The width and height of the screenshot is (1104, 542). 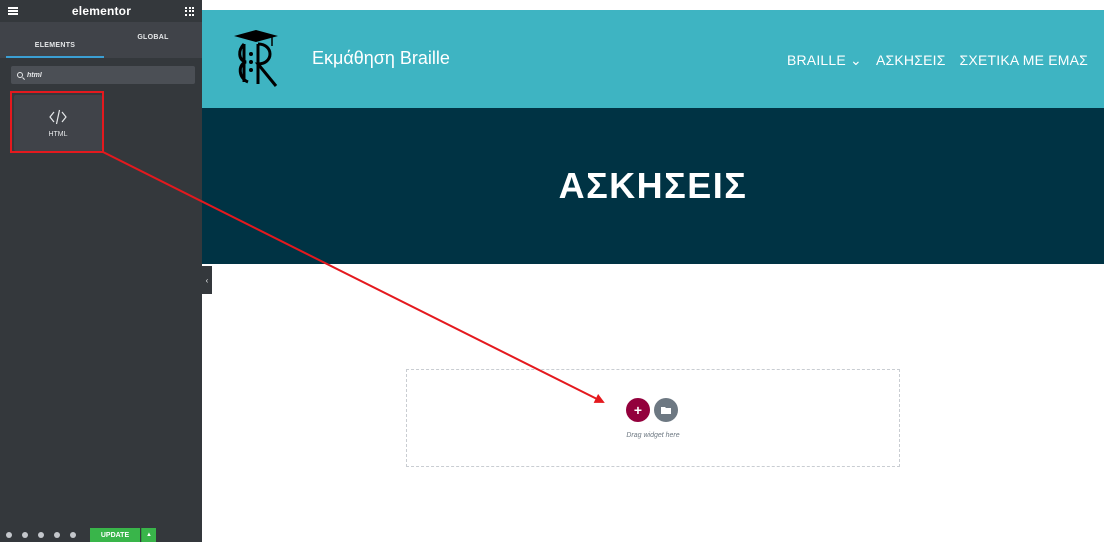 What do you see at coordinates (653, 435) in the screenshot?
I see `dropzone-hint: Drag widget here` at bounding box center [653, 435].